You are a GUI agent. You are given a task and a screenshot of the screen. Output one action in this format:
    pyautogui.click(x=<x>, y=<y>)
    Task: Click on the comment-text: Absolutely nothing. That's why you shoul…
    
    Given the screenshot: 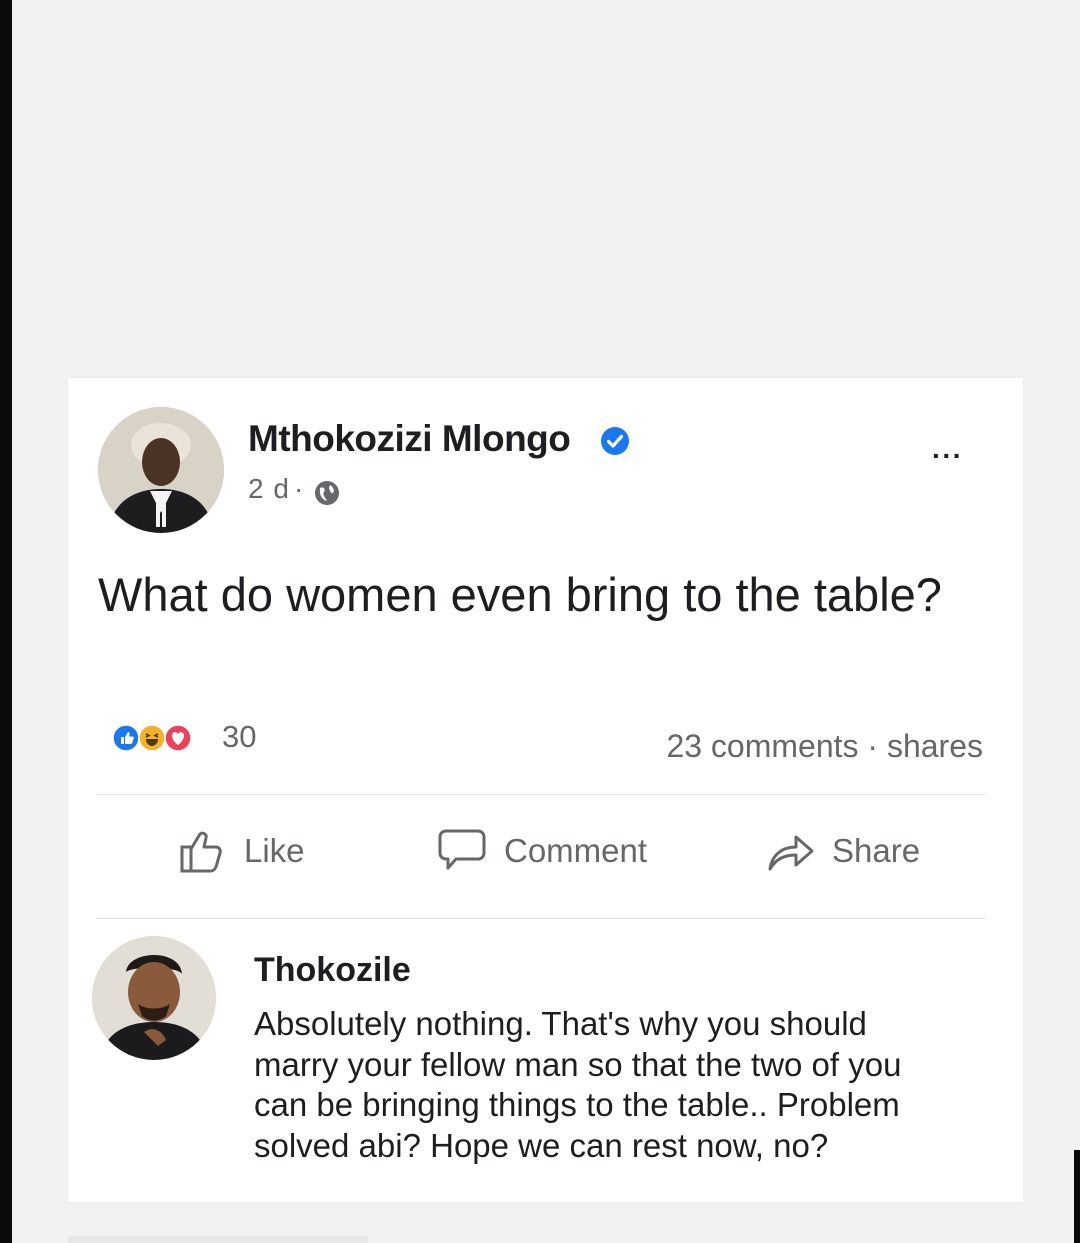 What is the action you would take?
    pyautogui.click(x=578, y=1084)
    